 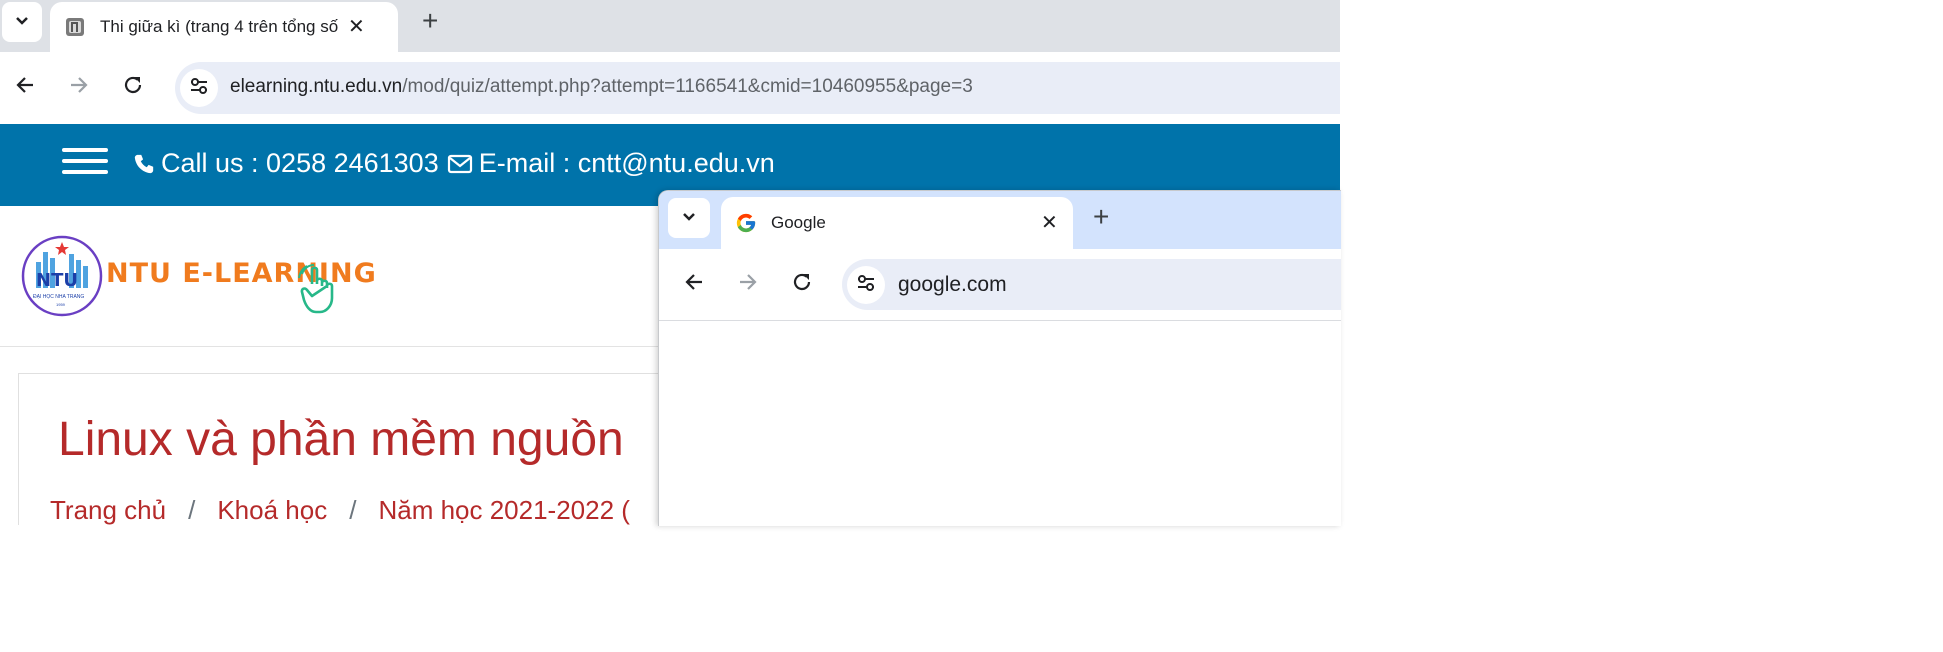 I want to click on phone-text: Call us : 0258 2461303, so click(x=300, y=163).